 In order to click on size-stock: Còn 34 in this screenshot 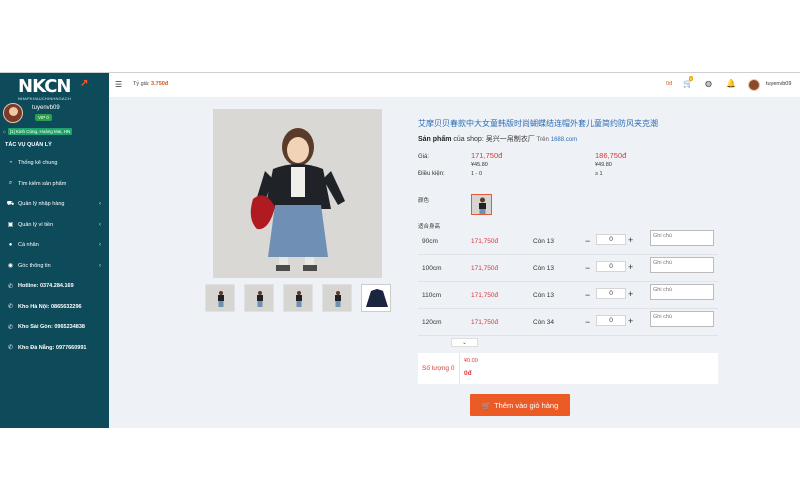, I will do `click(543, 322)`.